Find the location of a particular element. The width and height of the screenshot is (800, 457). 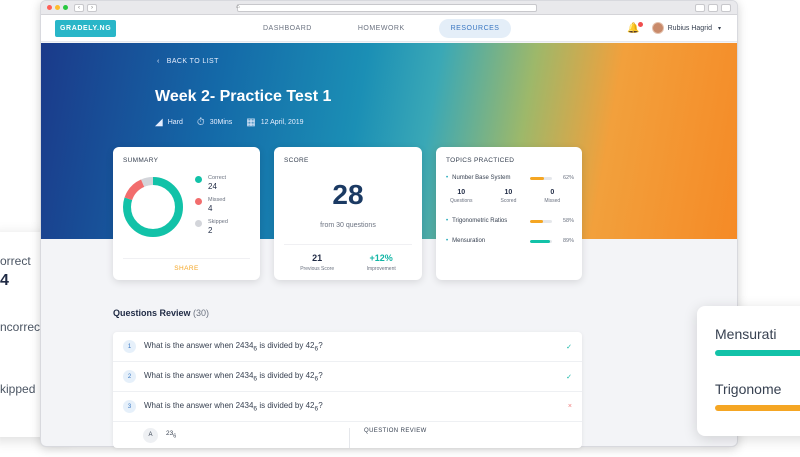

summary-legend: Correct 24 Missed 4 Skipped 2 is located at coordinates (211, 208).